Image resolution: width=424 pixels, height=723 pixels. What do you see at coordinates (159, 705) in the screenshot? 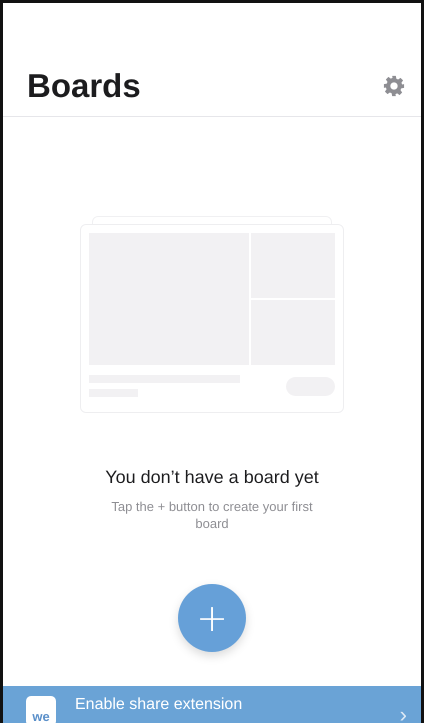
I see `banner-title: Enable share extension` at bounding box center [159, 705].